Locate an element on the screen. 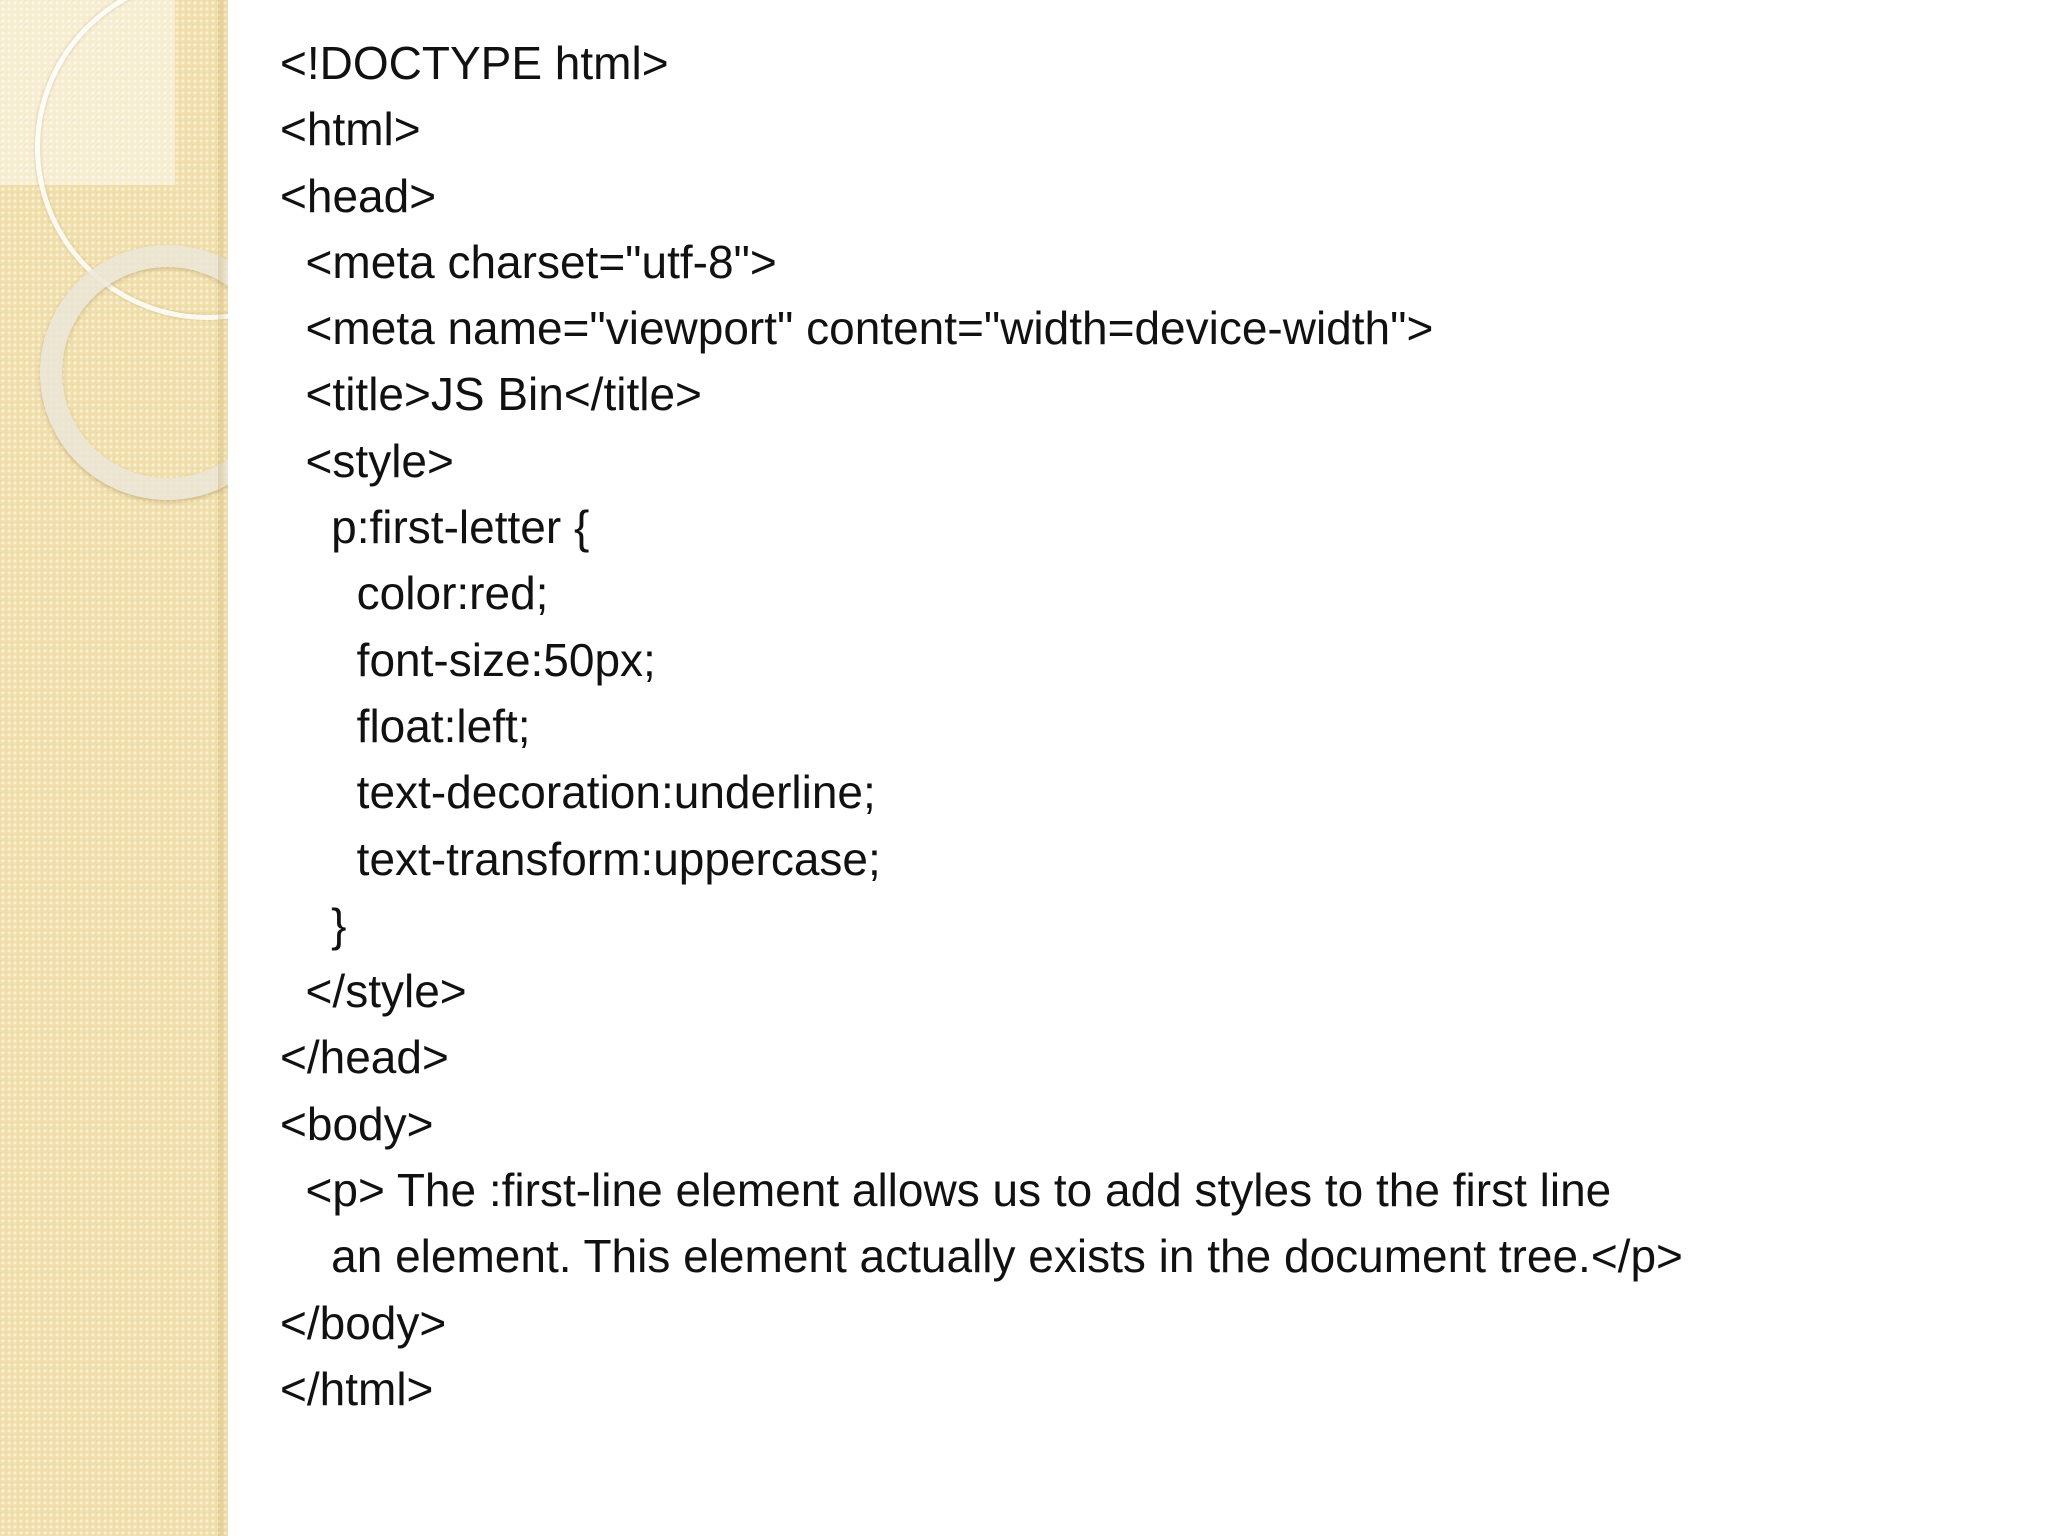  code-line: p:first-letter { is located at coordinates (435, 527).